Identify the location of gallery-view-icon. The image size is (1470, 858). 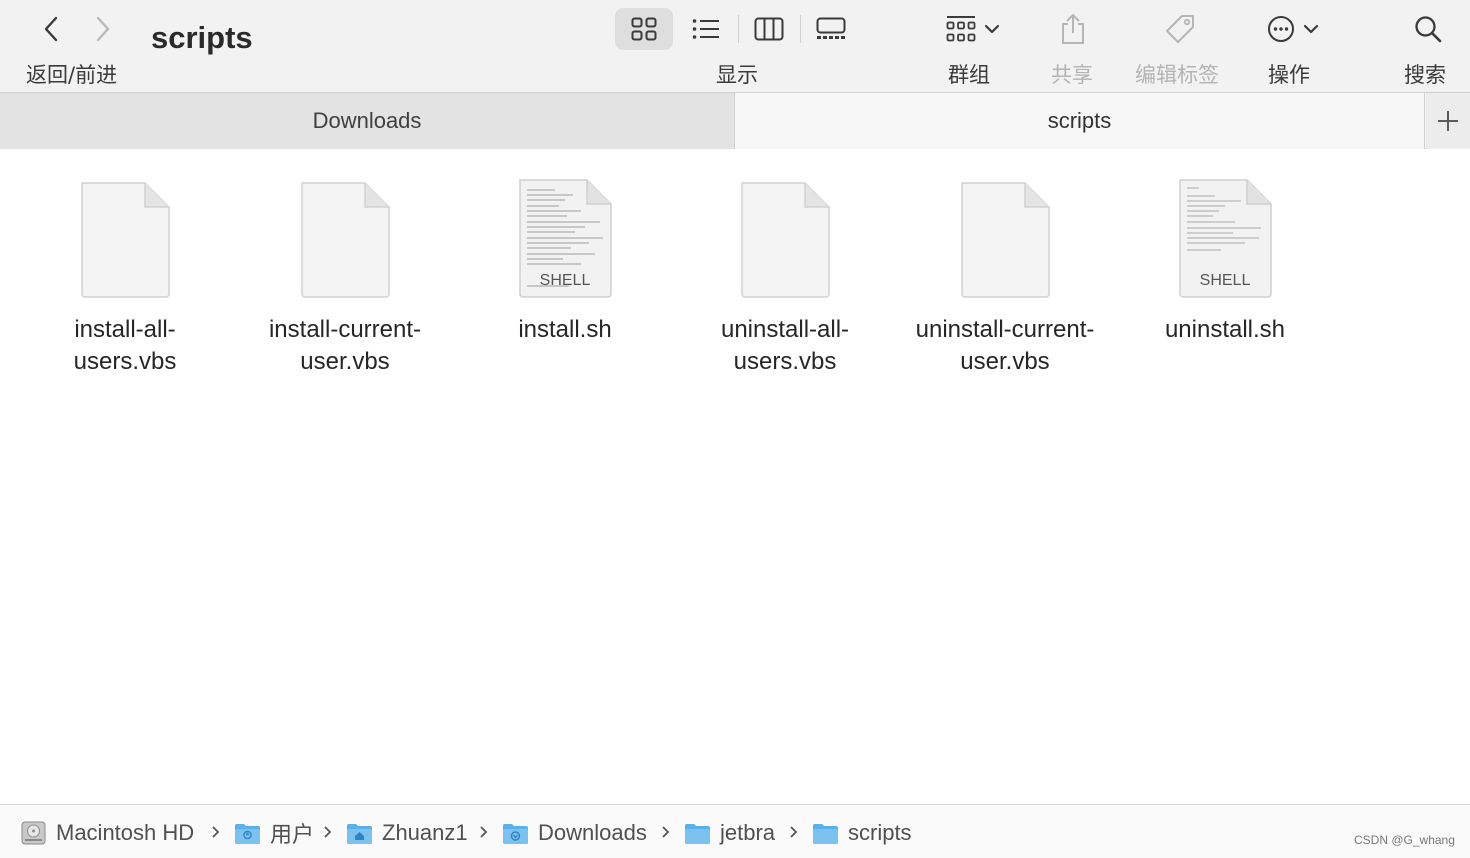
(831, 28).